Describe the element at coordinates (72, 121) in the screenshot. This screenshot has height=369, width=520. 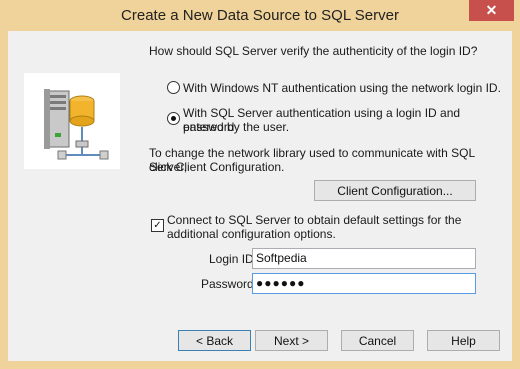
I see `server-database-icon` at that location.